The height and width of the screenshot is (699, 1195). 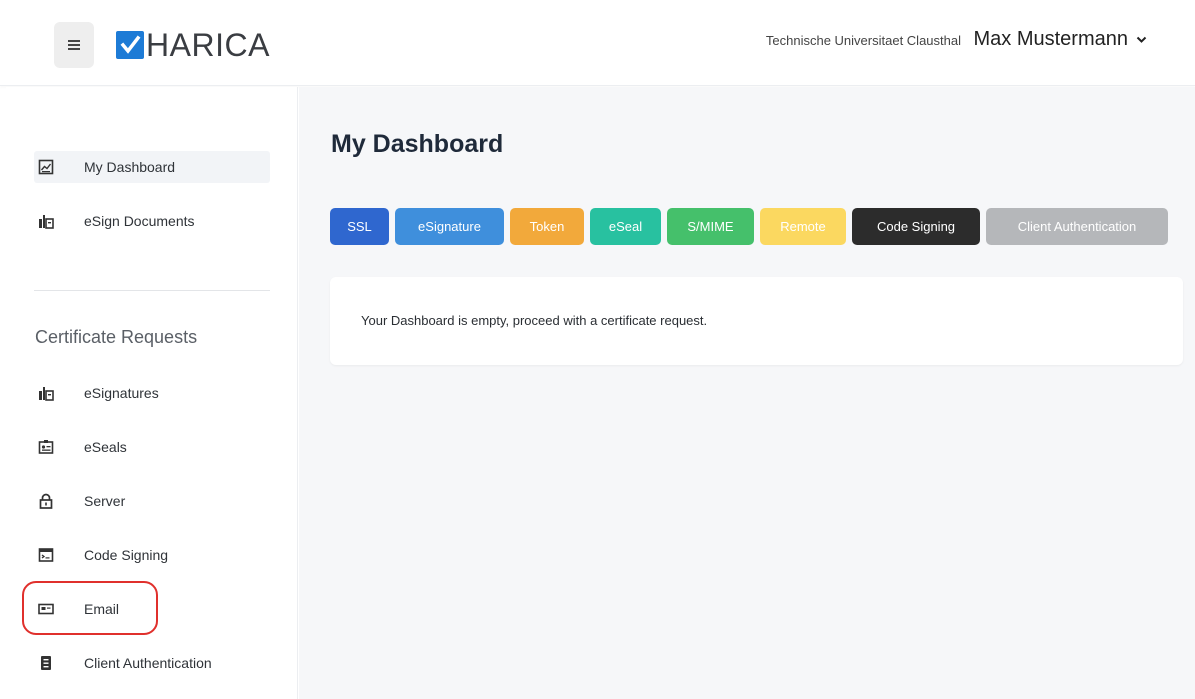 I want to click on sidebar-divider, so click(x=152, y=290).